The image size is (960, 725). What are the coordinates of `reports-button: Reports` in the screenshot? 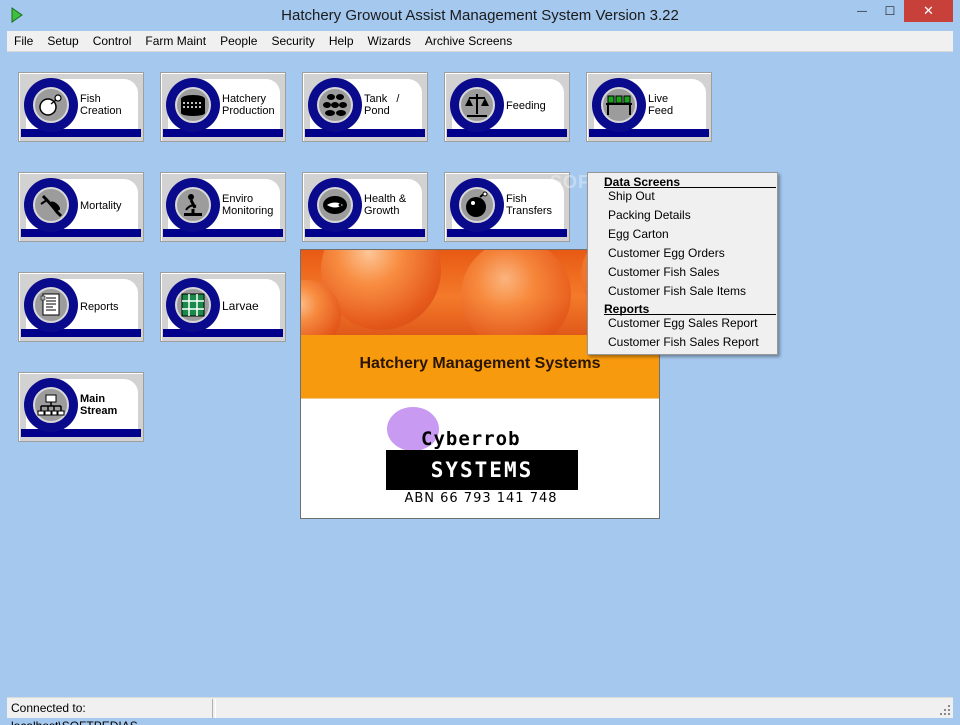 It's located at (81, 307).